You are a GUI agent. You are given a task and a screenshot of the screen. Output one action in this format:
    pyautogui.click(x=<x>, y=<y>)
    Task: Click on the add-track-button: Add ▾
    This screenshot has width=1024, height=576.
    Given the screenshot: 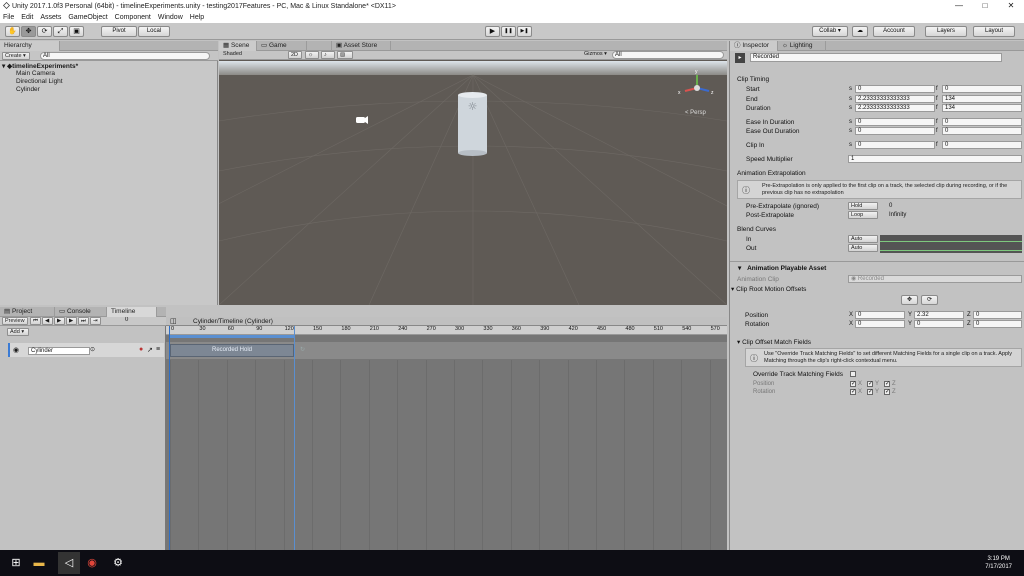 What is the action you would take?
    pyautogui.click(x=18, y=332)
    